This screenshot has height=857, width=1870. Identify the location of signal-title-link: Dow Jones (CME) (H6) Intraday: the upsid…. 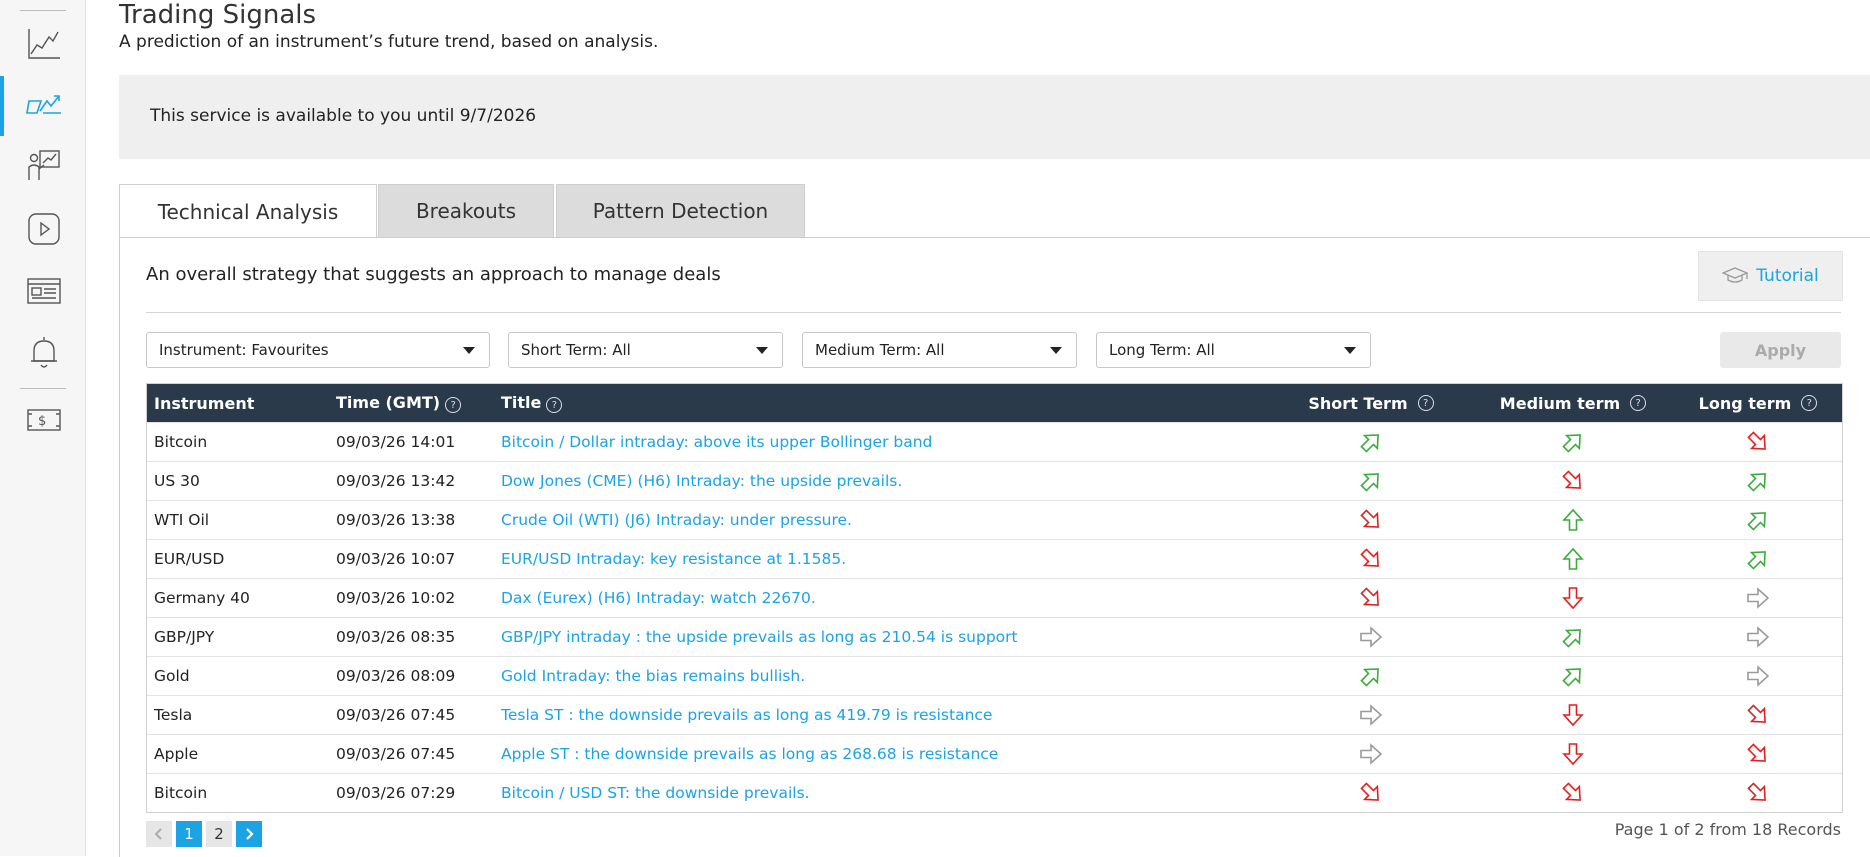
(885, 481).